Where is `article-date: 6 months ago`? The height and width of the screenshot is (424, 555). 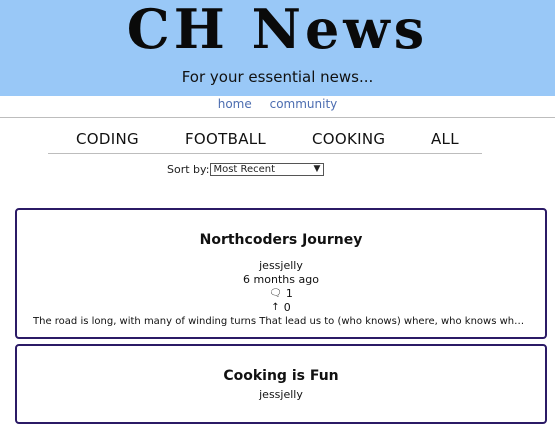
article-date: 6 months ago is located at coordinates (281, 279).